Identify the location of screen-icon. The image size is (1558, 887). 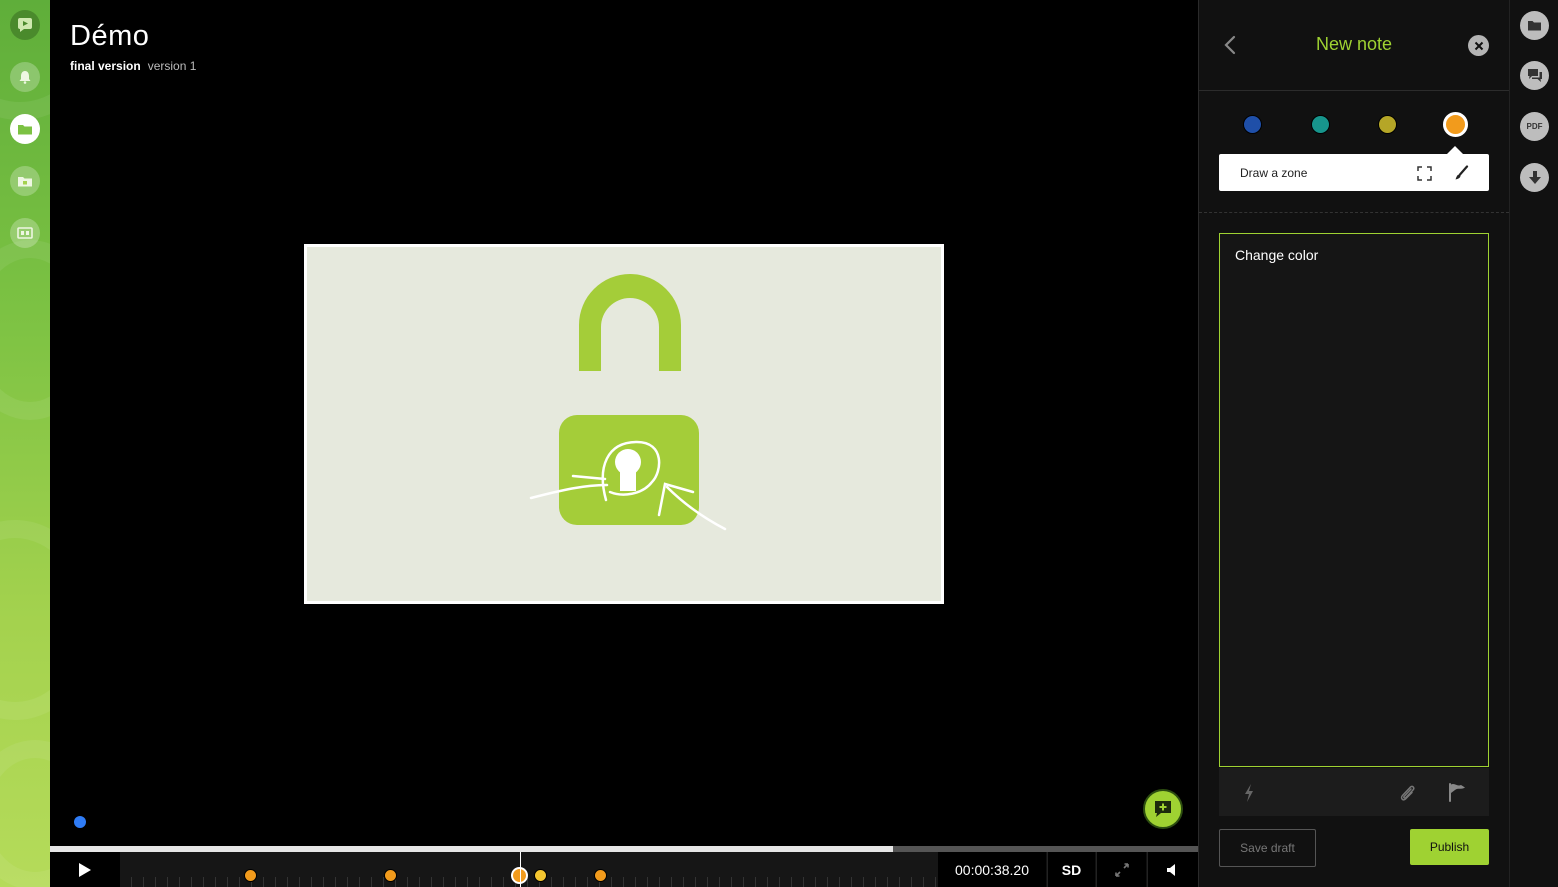
(25, 233).